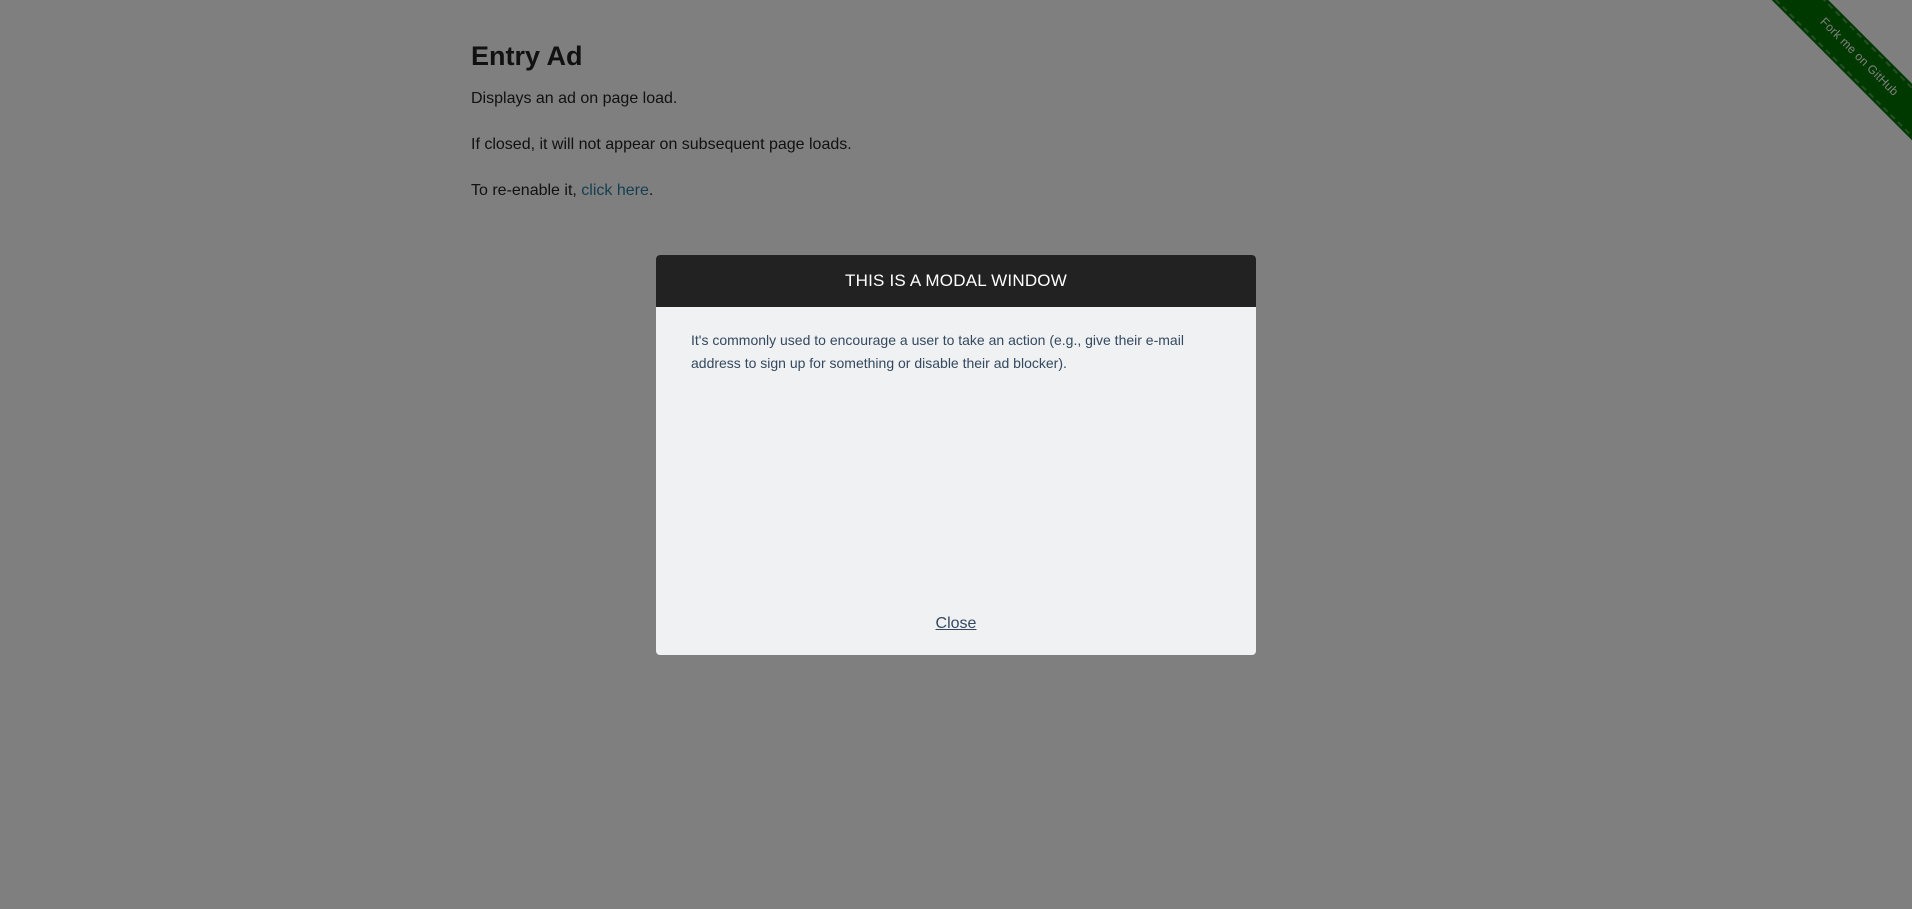 Image resolution: width=1912 pixels, height=909 pixels. I want to click on modal-title: THIS IS A MODAL WINDOW, so click(956, 280).